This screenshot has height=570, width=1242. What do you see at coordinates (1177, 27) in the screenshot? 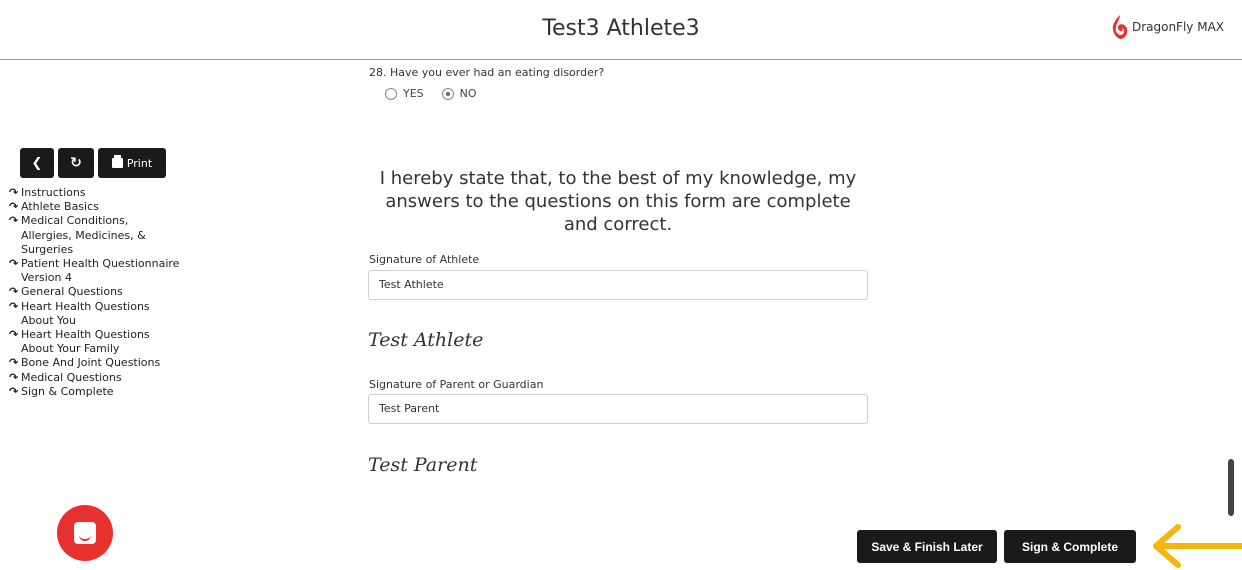
I see `brand-name: DragonFly MAX` at bounding box center [1177, 27].